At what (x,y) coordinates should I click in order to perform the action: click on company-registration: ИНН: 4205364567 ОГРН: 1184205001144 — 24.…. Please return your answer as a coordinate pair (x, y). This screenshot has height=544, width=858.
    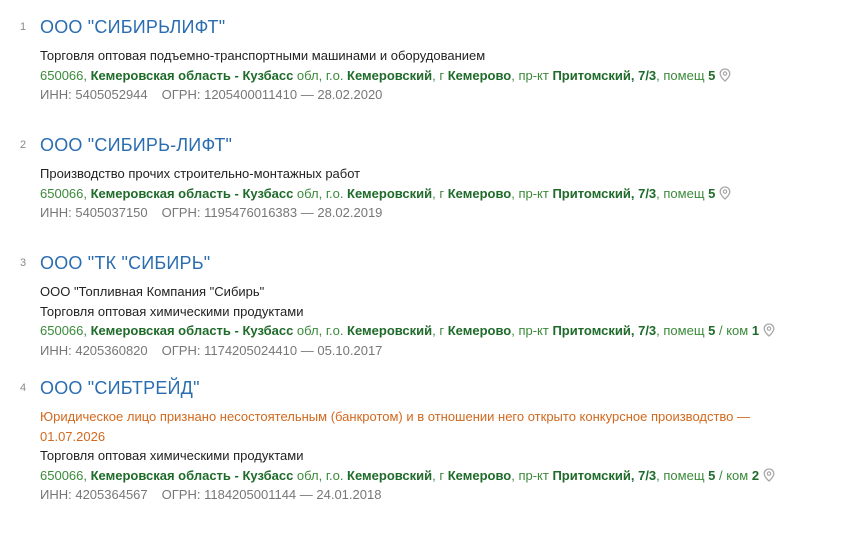
    Looking at the image, I should click on (449, 495).